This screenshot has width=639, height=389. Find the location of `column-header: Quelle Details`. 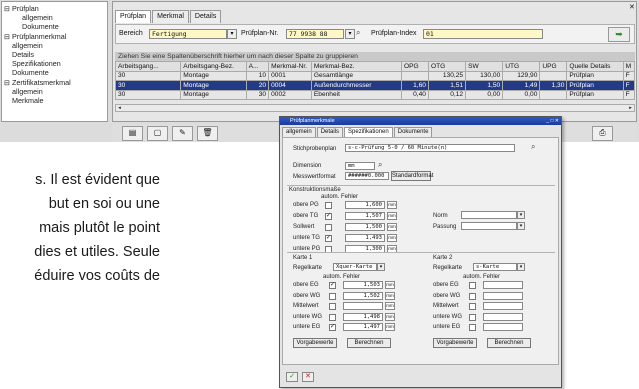

column-header: Quelle Details is located at coordinates (595, 66).